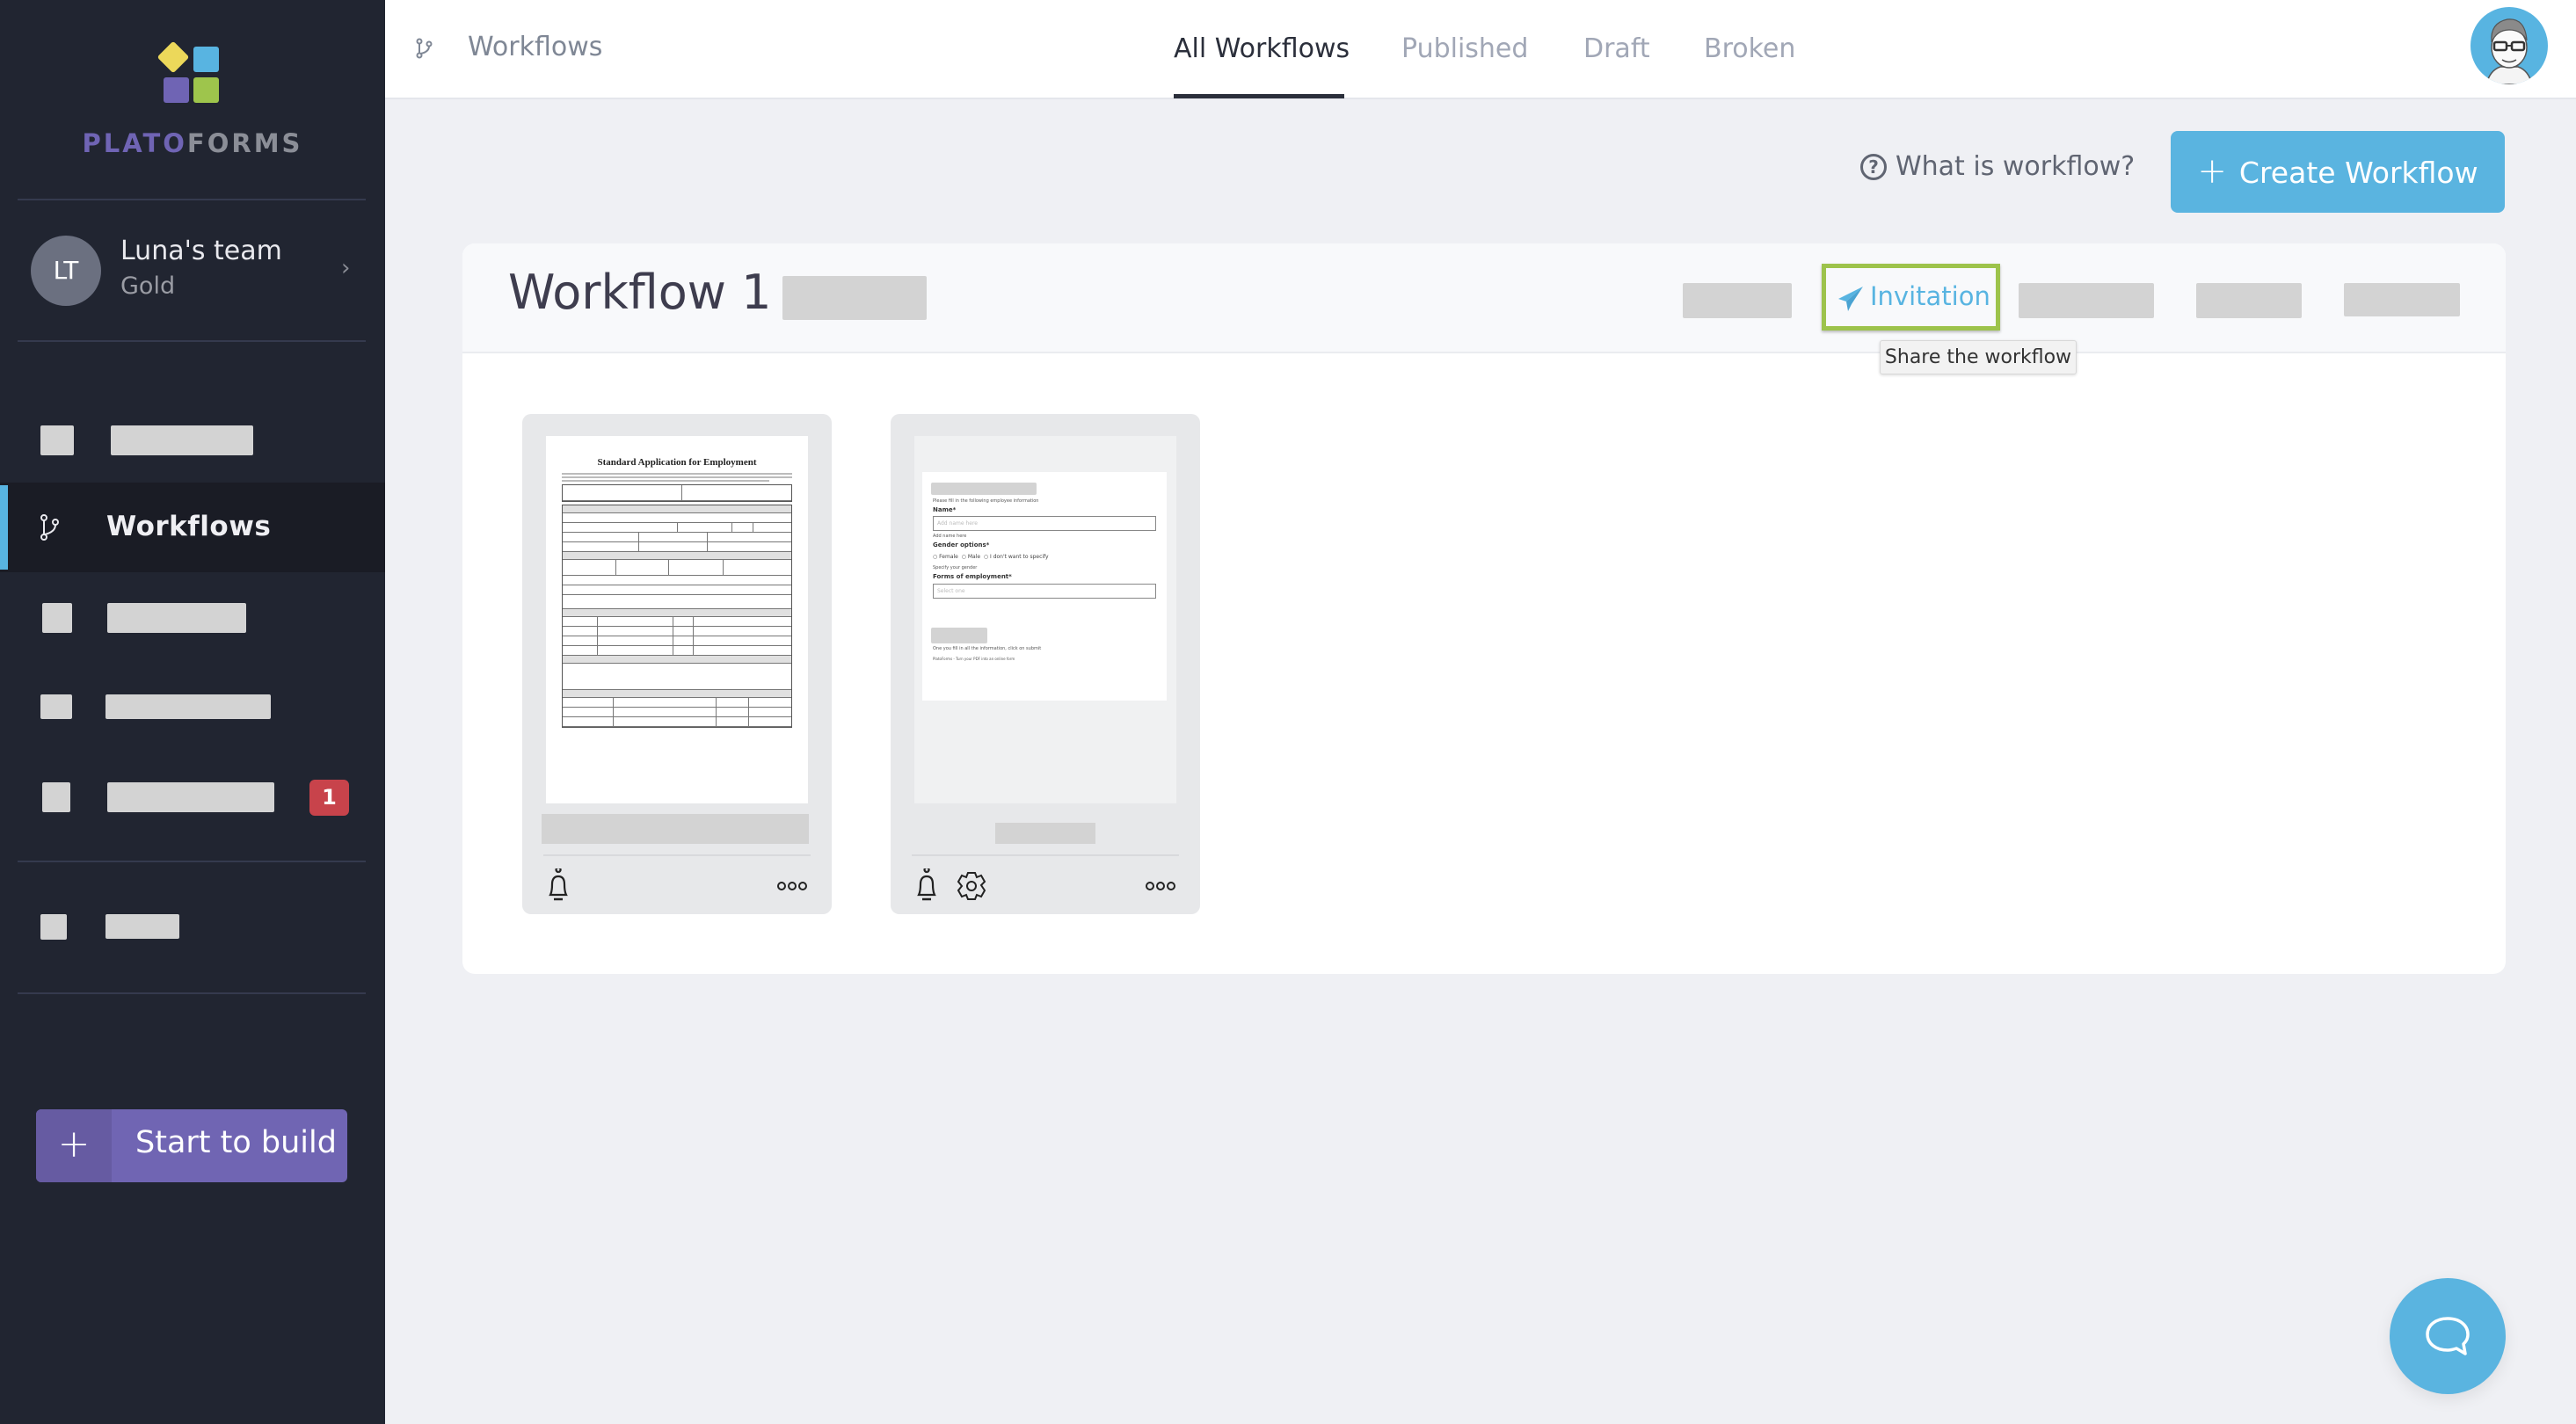 This screenshot has height=1424, width=2576. What do you see at coordinates (961, 545) in the screenshot?
I see `preview-gender-label: Gender options*` at bounding box center [961, 545].